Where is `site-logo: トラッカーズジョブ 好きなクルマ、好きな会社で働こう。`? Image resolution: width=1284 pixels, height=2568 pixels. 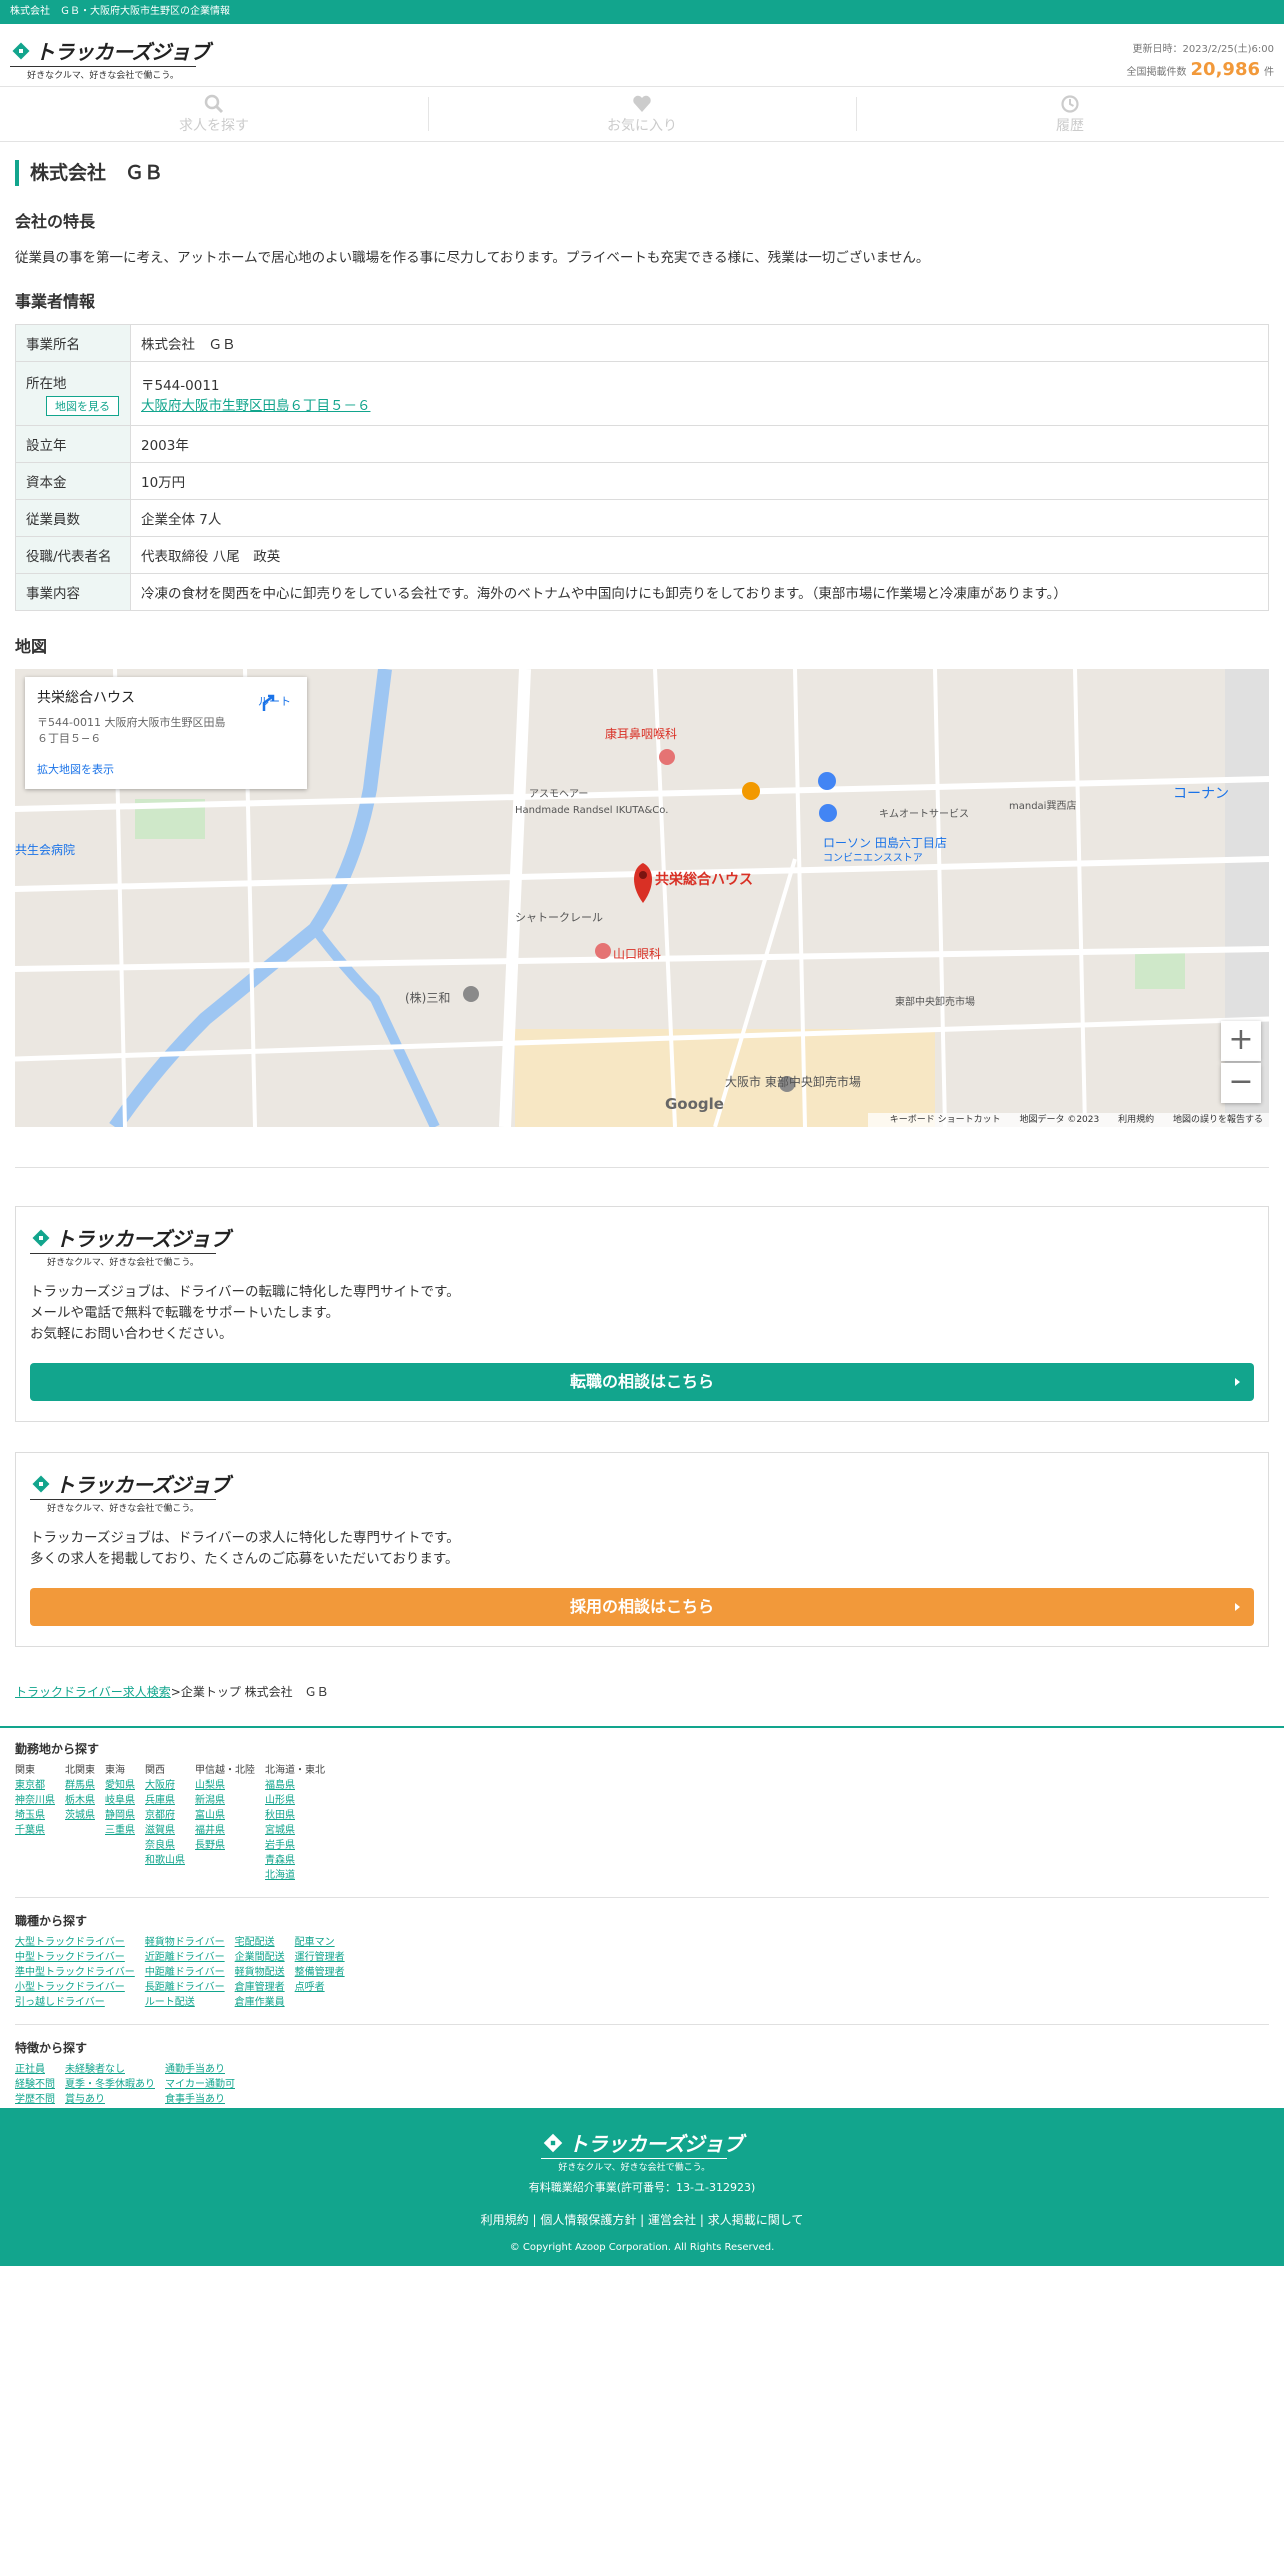
site-logo: トラッカーズジョブ 好きなクルマ、好きな会社で働こう。 is located at coordinates (110, 58).